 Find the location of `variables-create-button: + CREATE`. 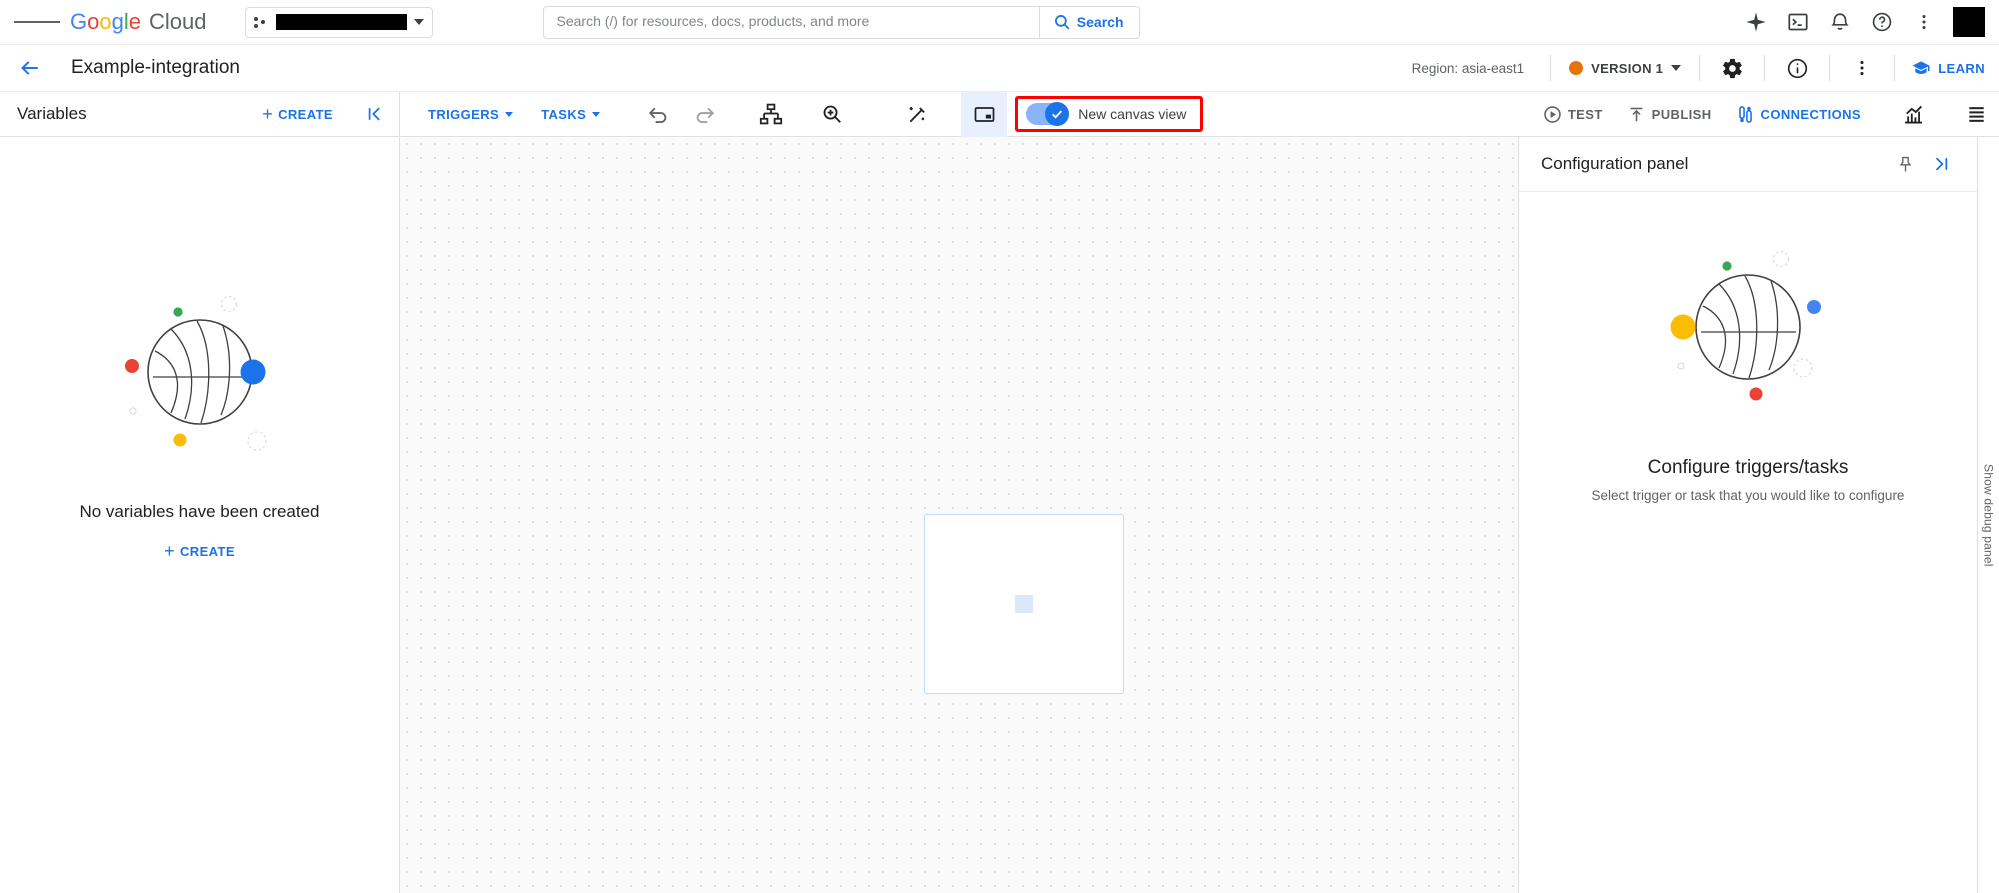

variables-create-button: + CREATE is located at coordinates (297, 114).